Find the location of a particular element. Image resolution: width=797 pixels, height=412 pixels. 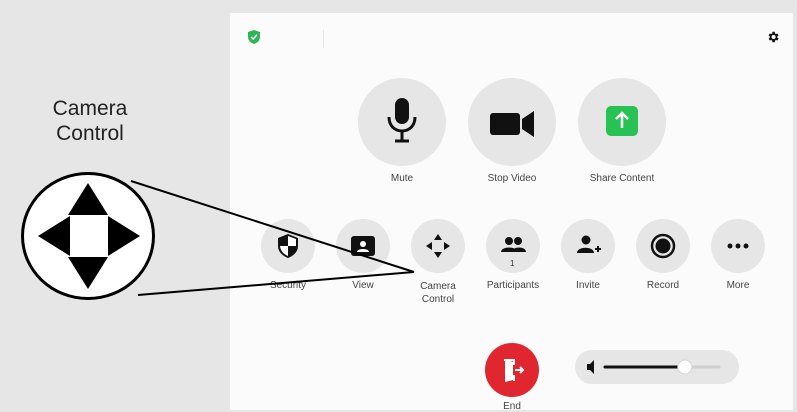

microphone-icon is located at coordinates (402, 120).